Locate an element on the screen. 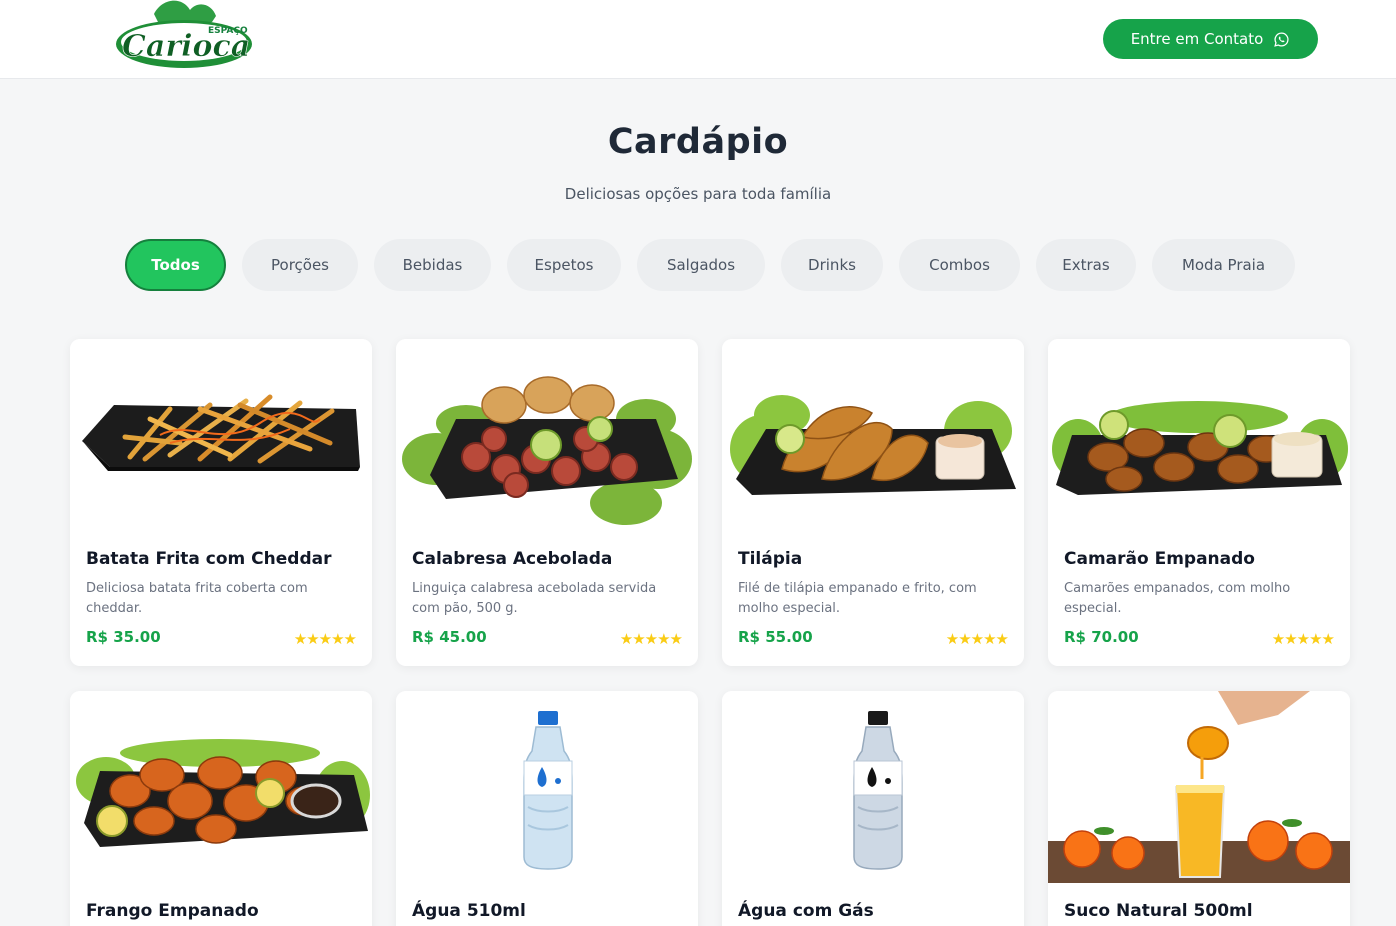  product-name: Calabresa Acebolada is located at coordinates (512, 559).